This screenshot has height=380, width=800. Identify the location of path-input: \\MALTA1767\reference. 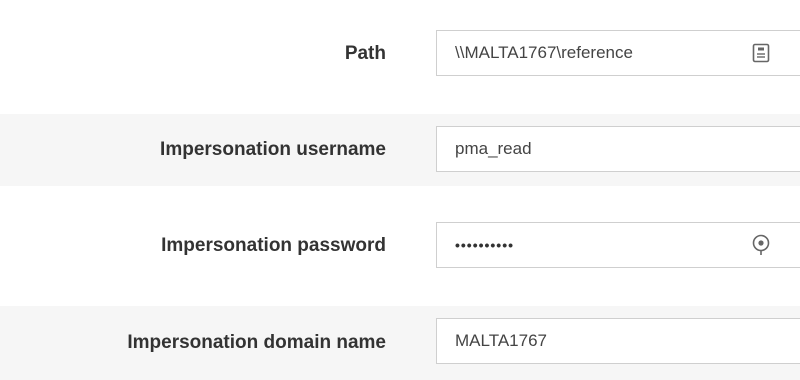
(618, 53).